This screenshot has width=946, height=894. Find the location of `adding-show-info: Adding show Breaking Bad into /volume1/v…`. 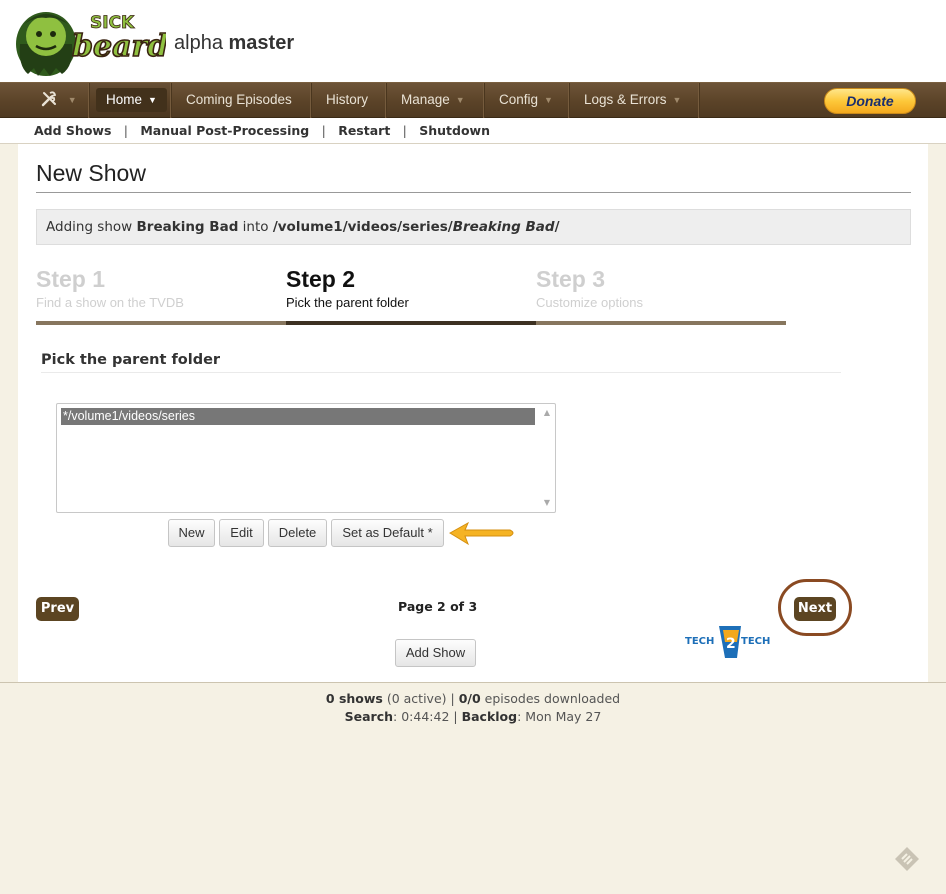

adding-show-info: Adding show Breaking Bad into /volume1/v… is located at coordinates (473, 227).